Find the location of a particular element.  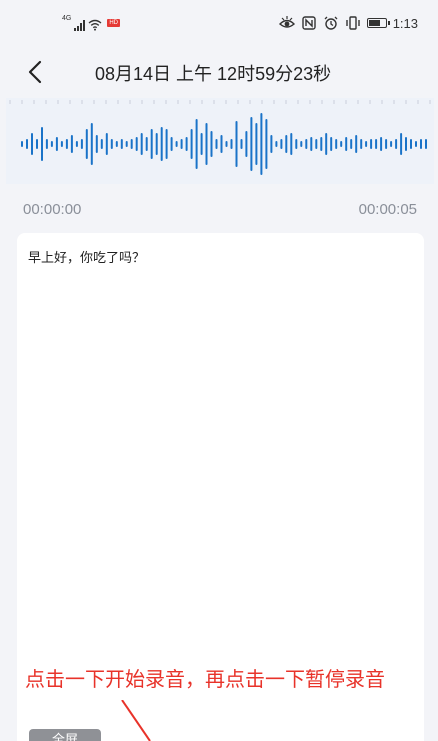

wifi-icon is located at coordinates (95, 25).